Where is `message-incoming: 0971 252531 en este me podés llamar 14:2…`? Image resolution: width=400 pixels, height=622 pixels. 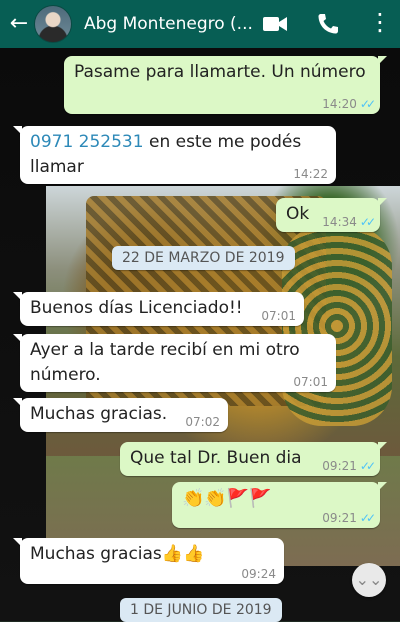
message-incoming: 0971 252531 en este me podés llamar 14:2… is located at coordinates (174, 155).